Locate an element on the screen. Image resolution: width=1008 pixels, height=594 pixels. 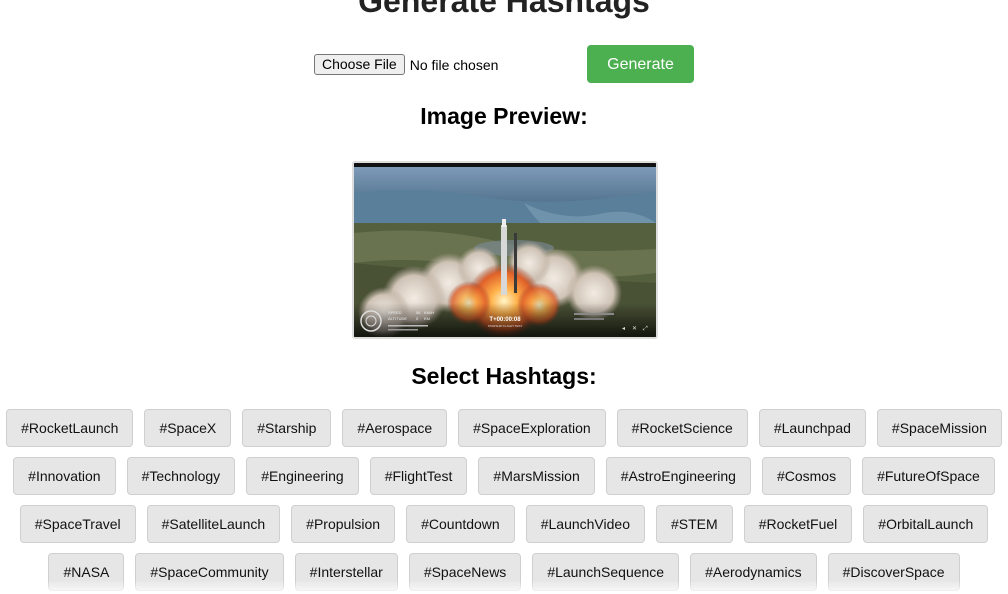
hud-altitude-unit: KM is located at coordinates (427, 318).